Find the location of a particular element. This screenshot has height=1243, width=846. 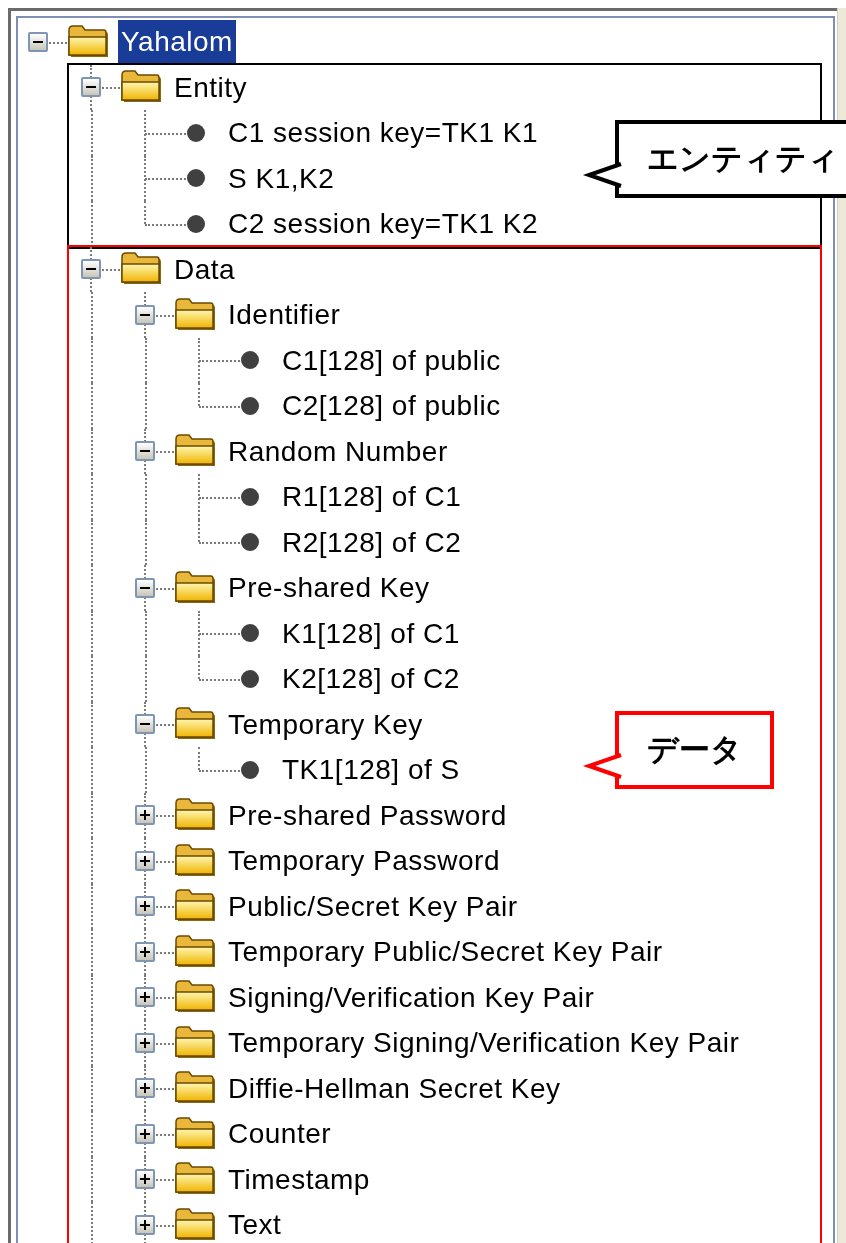

tree-item: Entity is located at coordinates (211, 87).